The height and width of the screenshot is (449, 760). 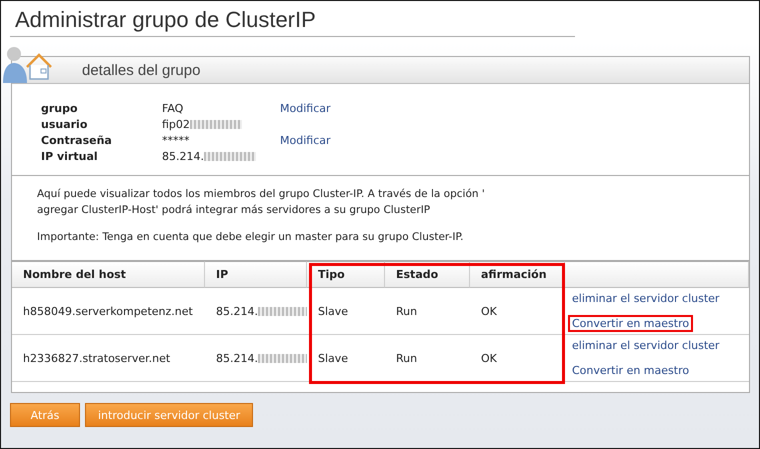 What do you see at coordinates (64, 124) in the screenshot?
I see `field-label: usuario` at bounding box center [64, 124].